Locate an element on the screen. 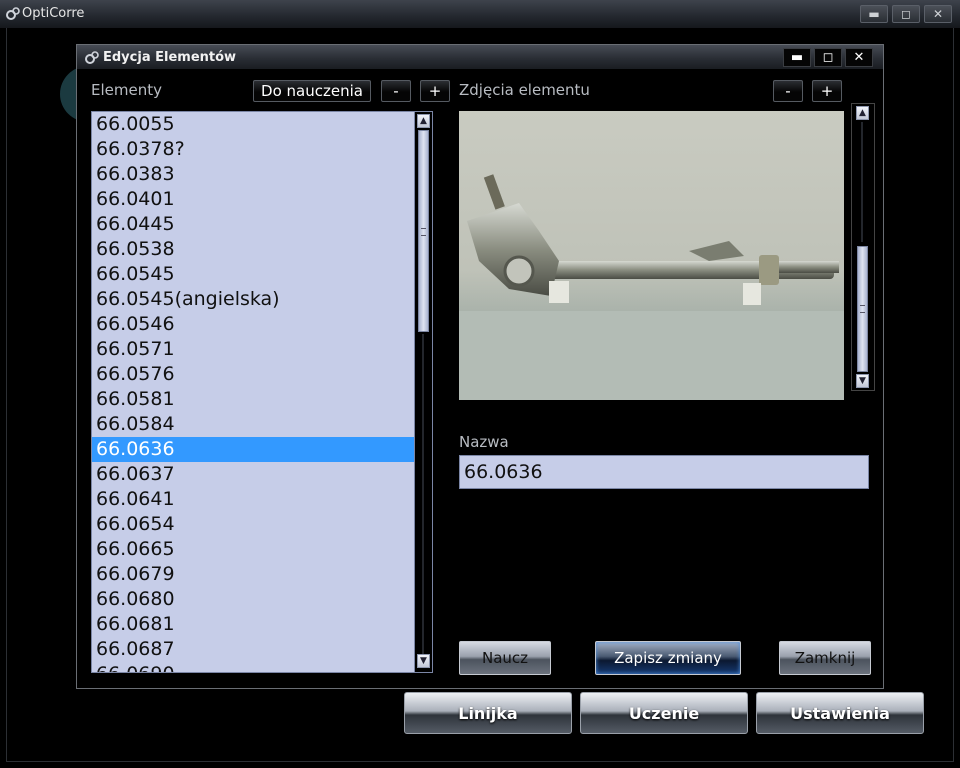 The height and width of the screenshot is (768, 960). photos-scrollbar: ▲ ▼ is located at coordinates (863, 247).